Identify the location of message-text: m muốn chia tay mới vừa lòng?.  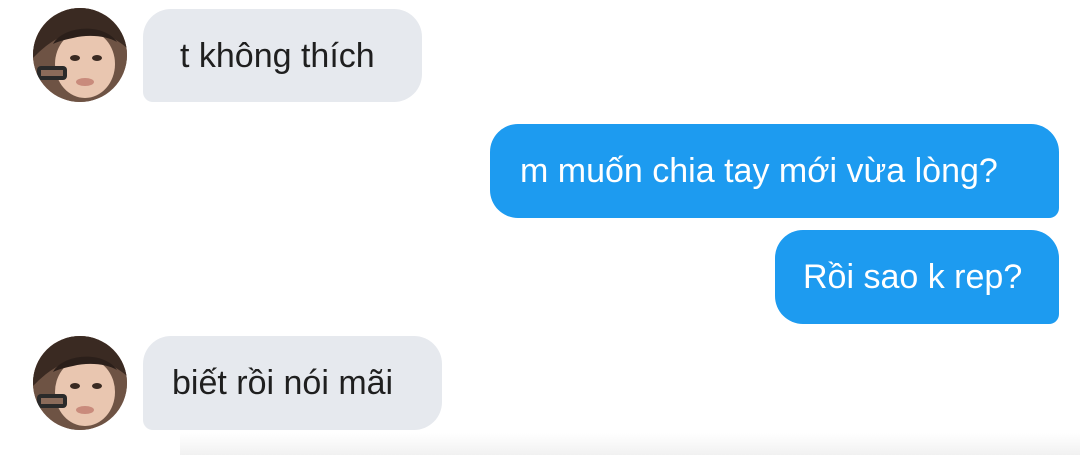
(759, 171).